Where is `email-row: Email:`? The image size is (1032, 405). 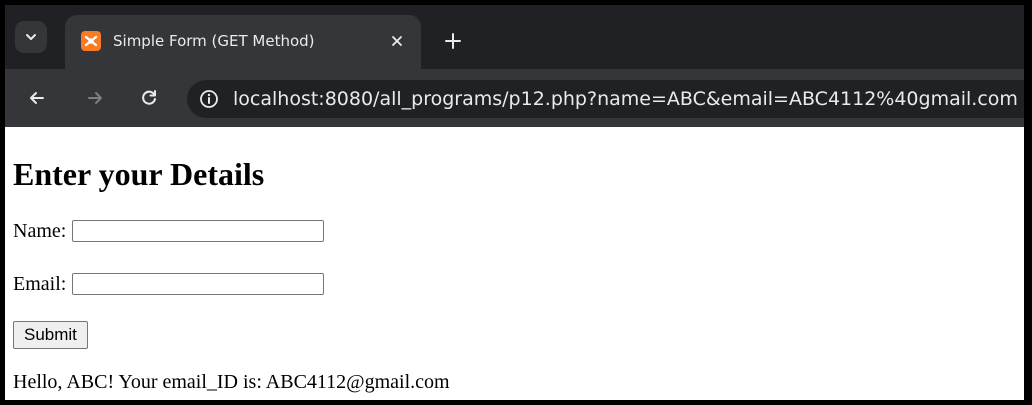
email-row: Email: is located at coordinates (169, 284).